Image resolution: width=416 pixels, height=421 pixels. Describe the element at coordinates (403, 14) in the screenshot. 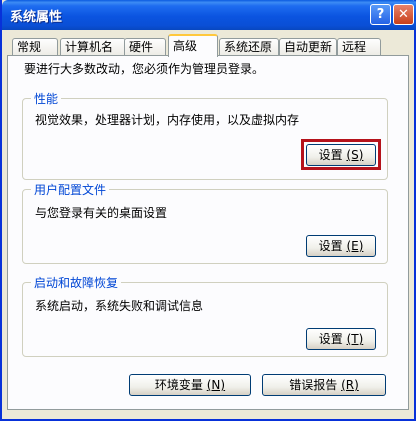

I see `close-button: ✕` at that location.